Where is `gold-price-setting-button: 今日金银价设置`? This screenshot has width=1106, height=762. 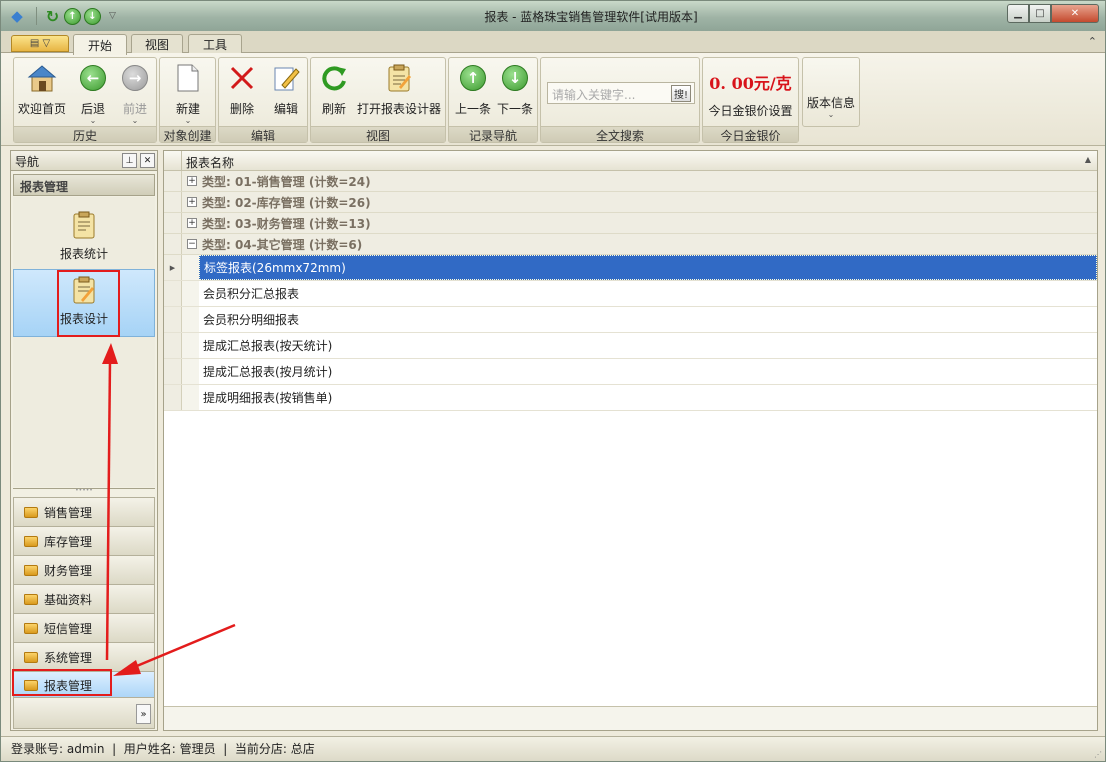 gold-price-setting-button: 今日金银价设置 is located at coordinates (750, 110).